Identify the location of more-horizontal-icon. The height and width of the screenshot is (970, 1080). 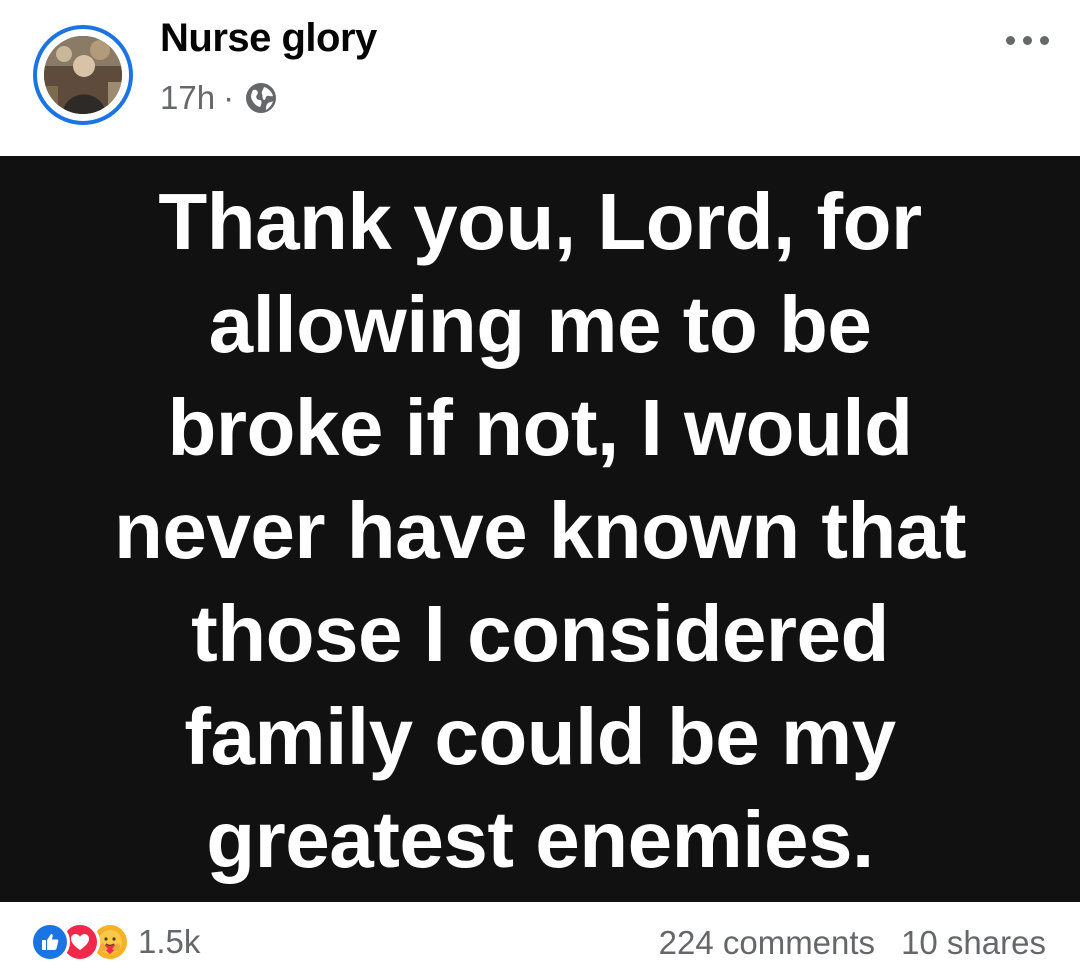
(1027, 40).